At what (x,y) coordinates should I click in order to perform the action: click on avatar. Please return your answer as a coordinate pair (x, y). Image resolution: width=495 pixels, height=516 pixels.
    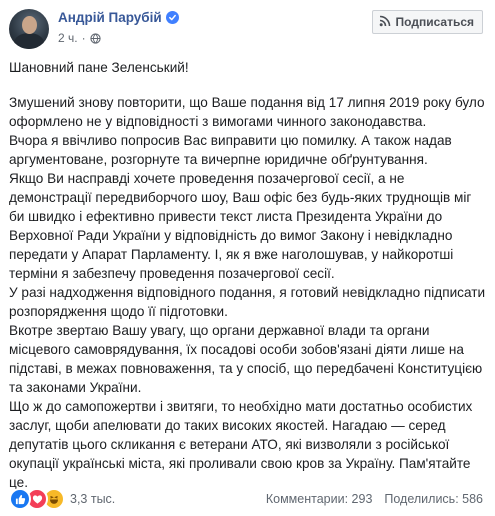
    Looking at the image, I should click on (29, 29).